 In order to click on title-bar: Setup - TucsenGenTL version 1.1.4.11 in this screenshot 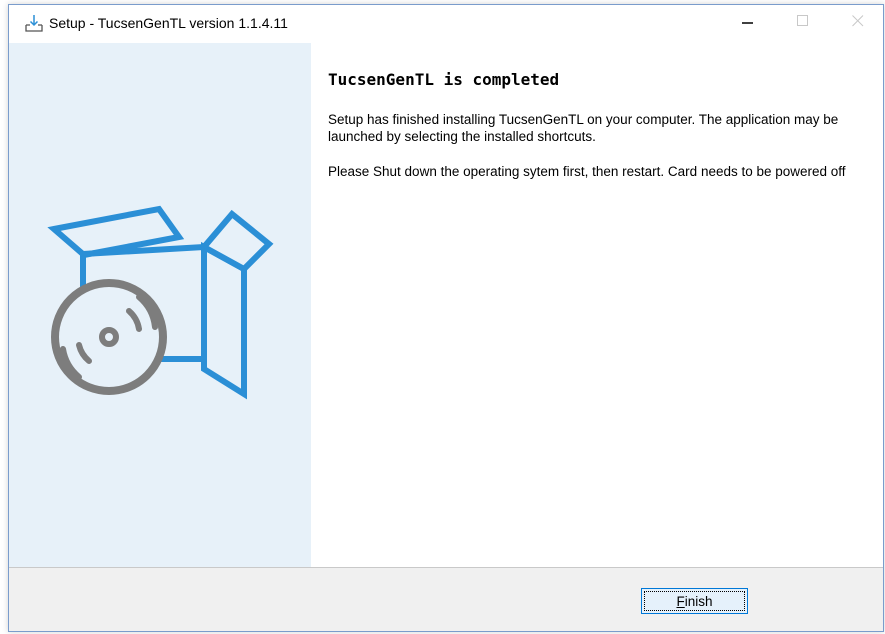, I will do `click(446, 24)`.